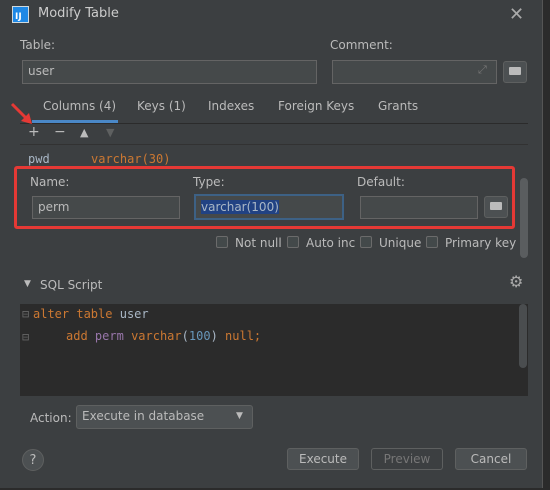  I want to click on auto-inc-label: Auto inc, so click(331, 243).